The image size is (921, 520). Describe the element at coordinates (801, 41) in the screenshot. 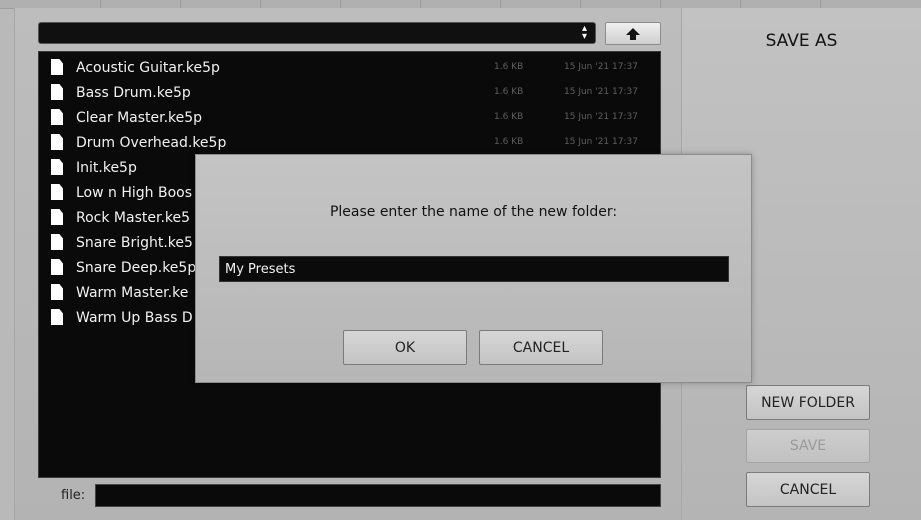

I see `panel-title: SAVE AS` at that location.